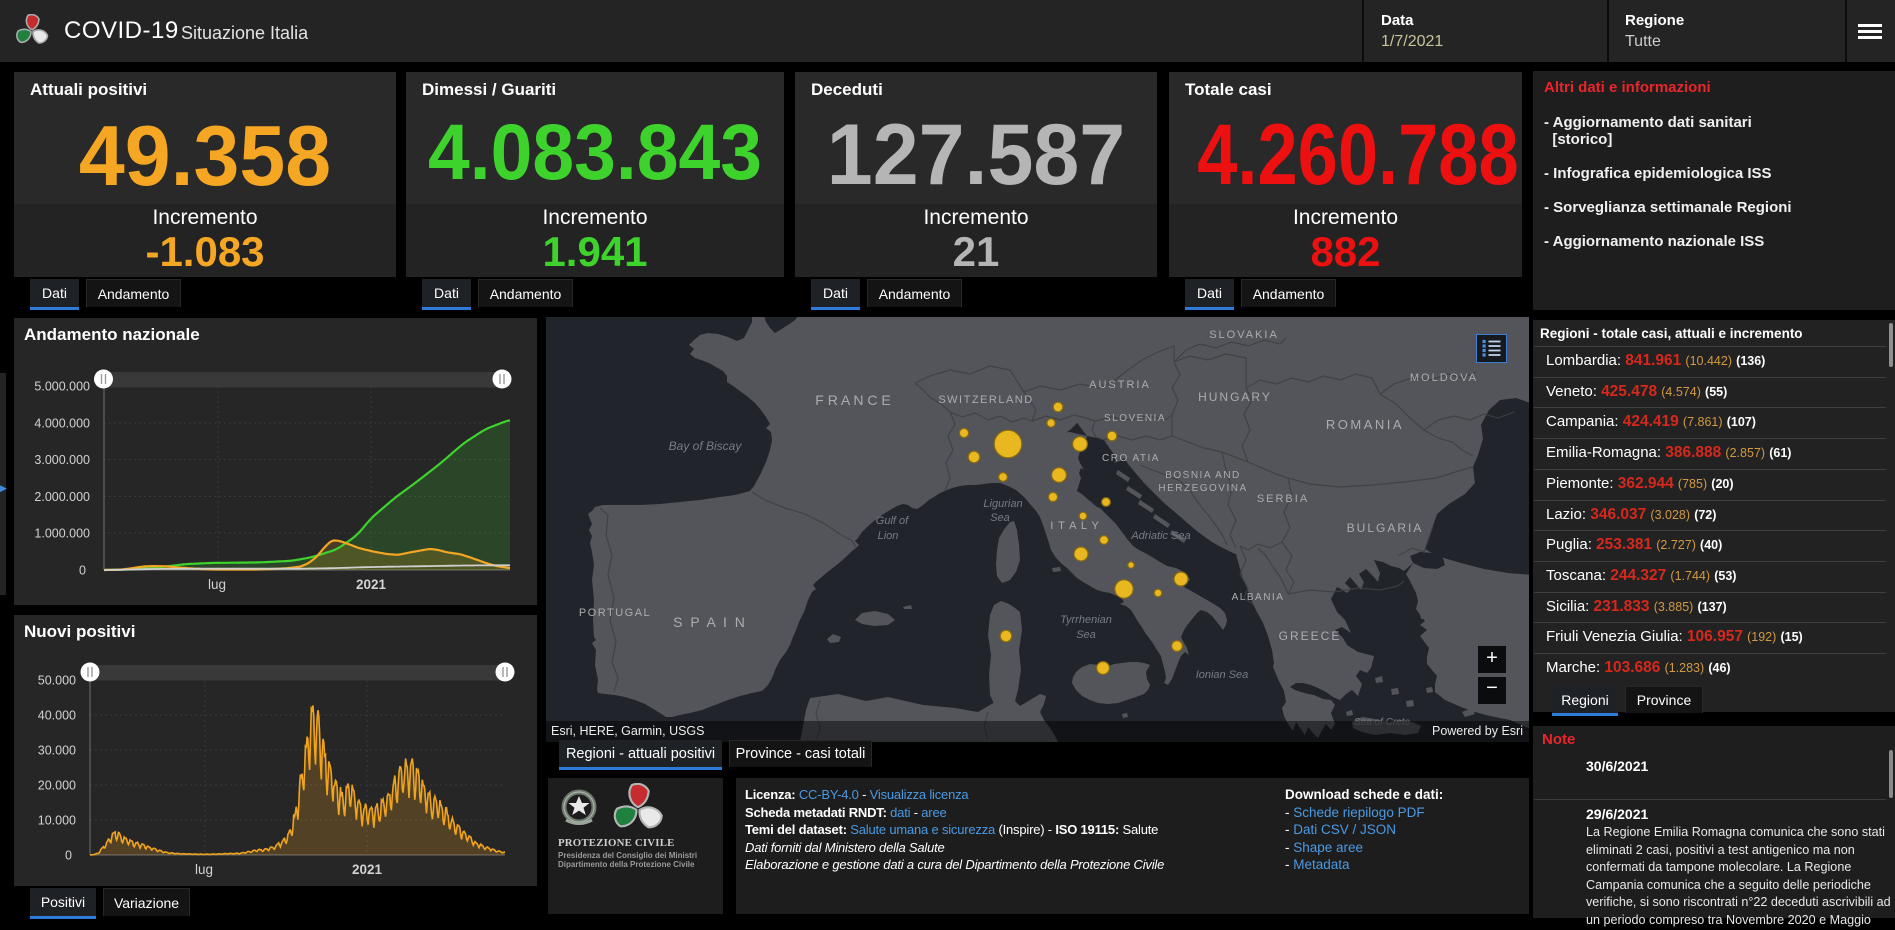  I want to click on svg-text: Esri, HERE, Garmin, USGS, so click(628, 731).